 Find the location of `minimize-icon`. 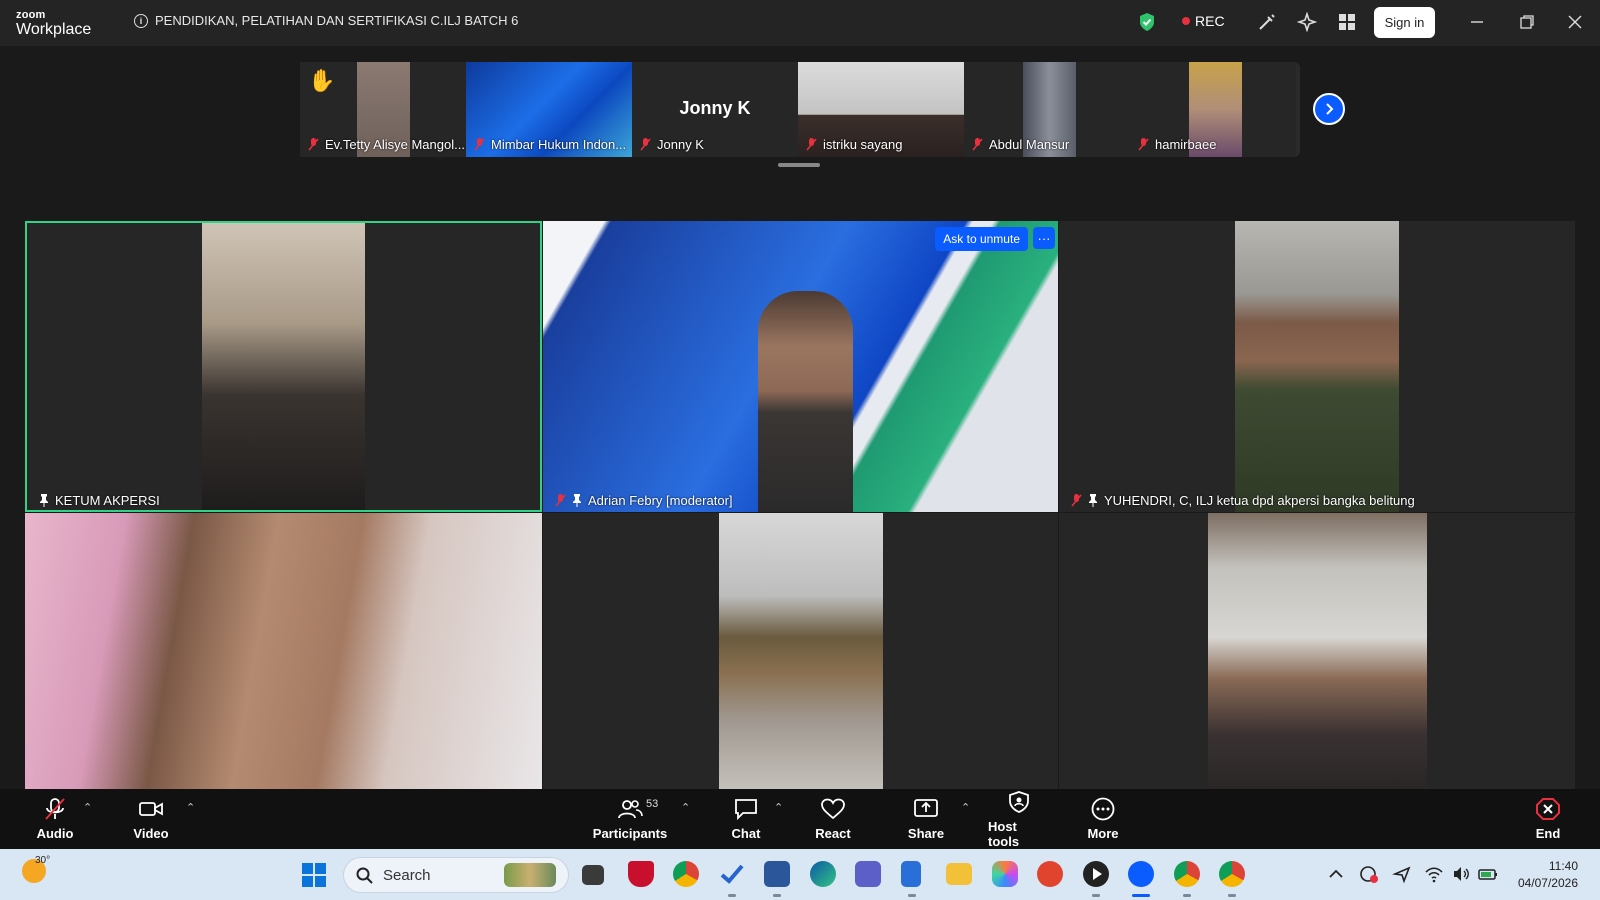

minimize-icon is located at coordinates (1477, 22).